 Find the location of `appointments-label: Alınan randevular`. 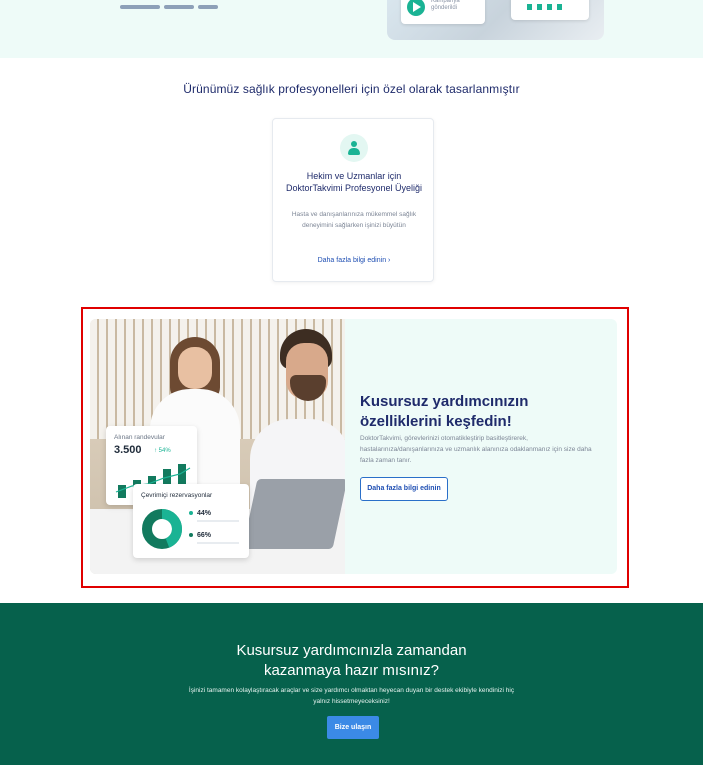

appointments-label: Alınan randevular is located at coordinates (139, 437).